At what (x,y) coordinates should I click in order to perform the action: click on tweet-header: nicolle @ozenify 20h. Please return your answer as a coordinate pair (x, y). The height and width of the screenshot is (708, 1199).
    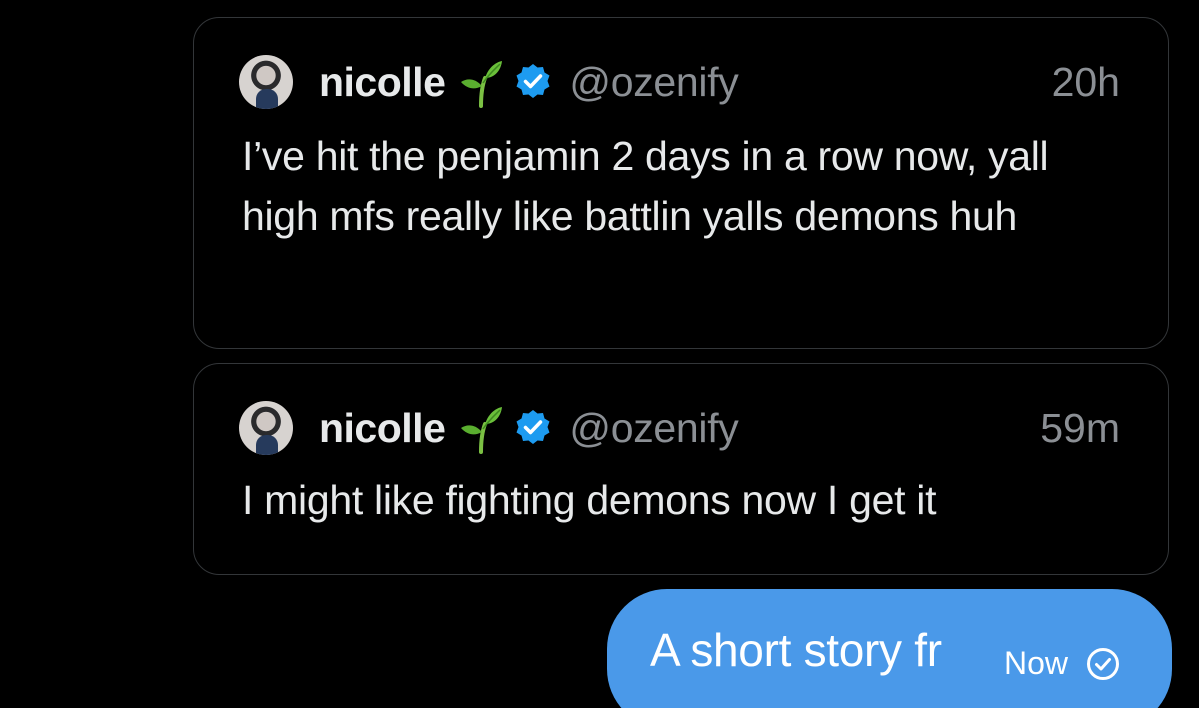
    Looking at the image, I should click on (679, 82).